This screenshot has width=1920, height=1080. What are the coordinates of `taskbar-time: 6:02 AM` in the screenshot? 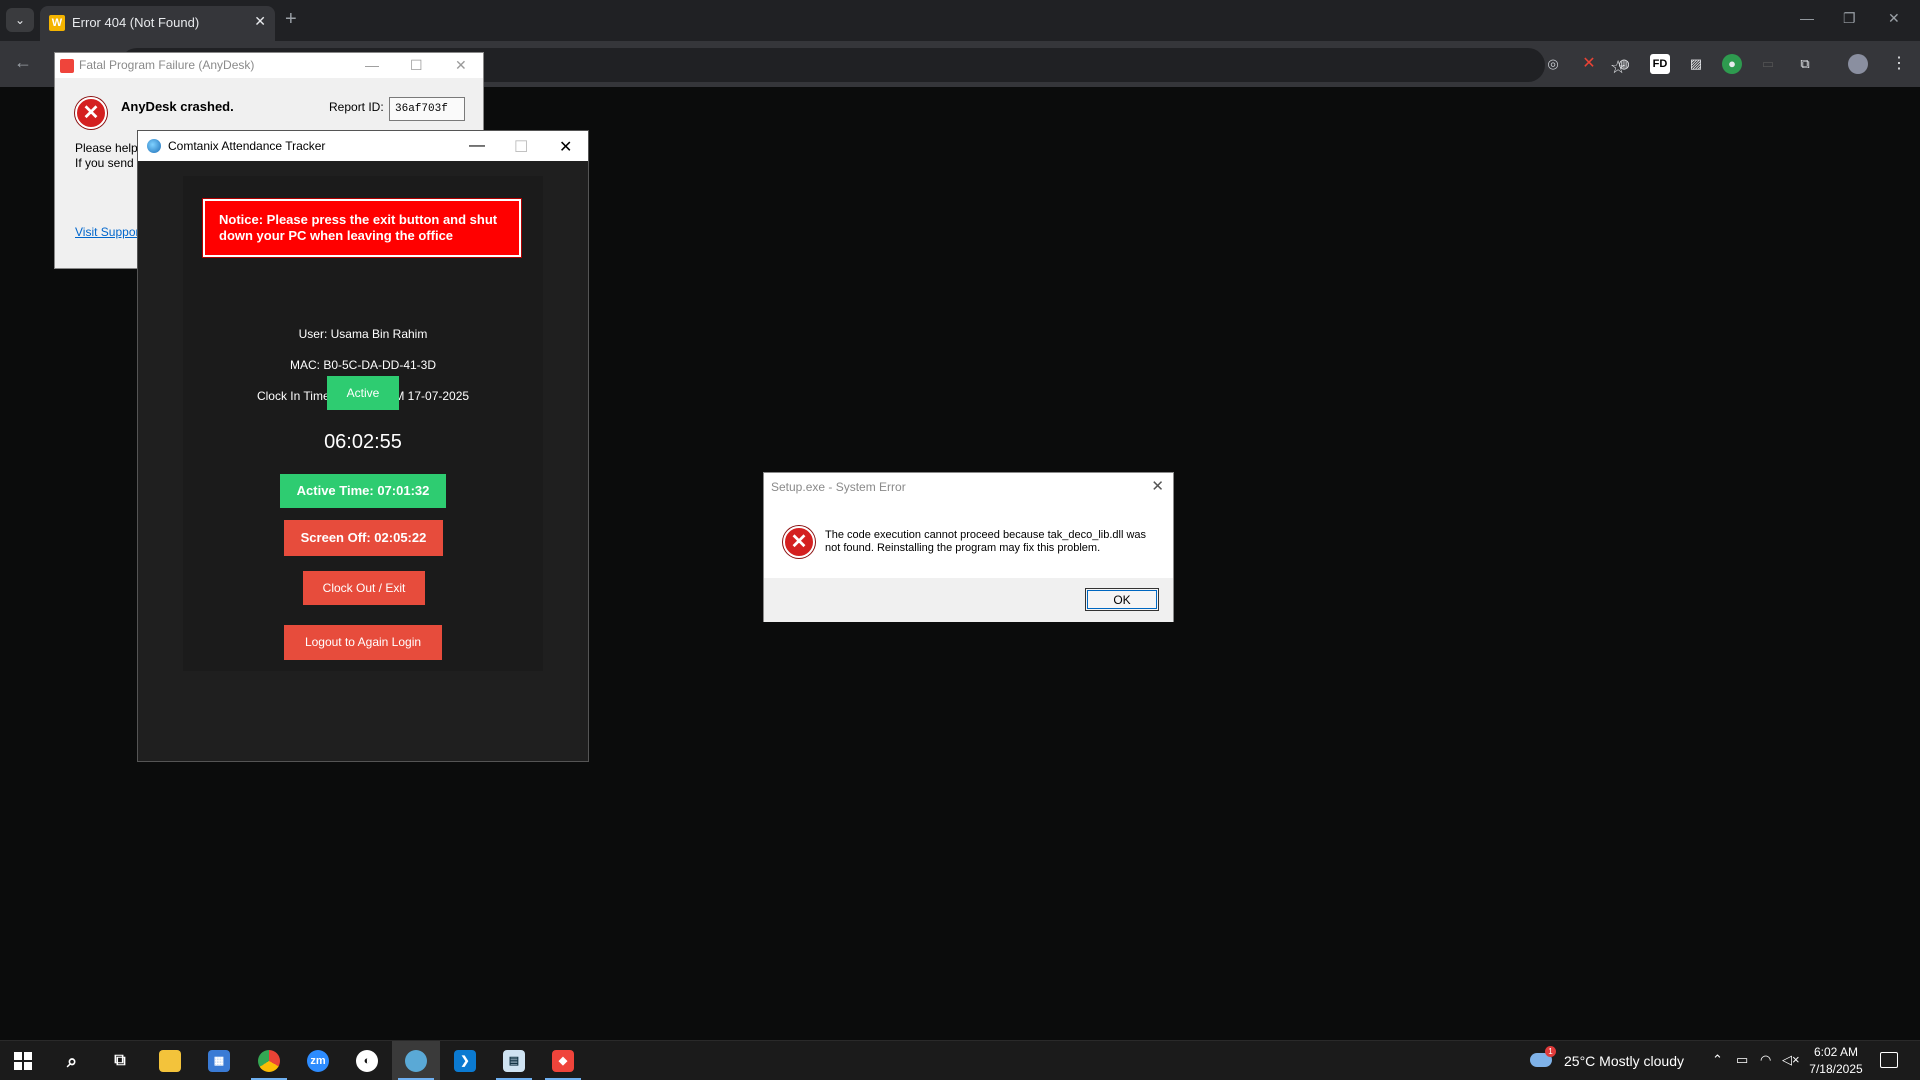 It's located at (1836, 1052).